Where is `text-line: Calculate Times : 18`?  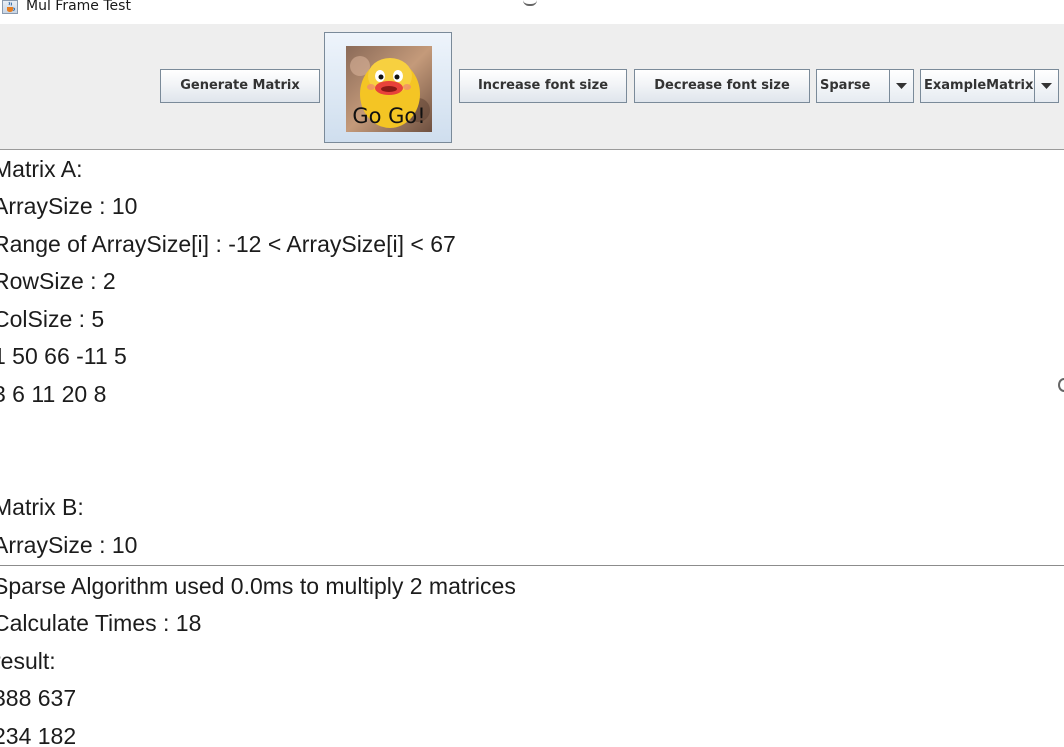 text-line: Calculate Times : 18 is located at coordinates (101, 623).